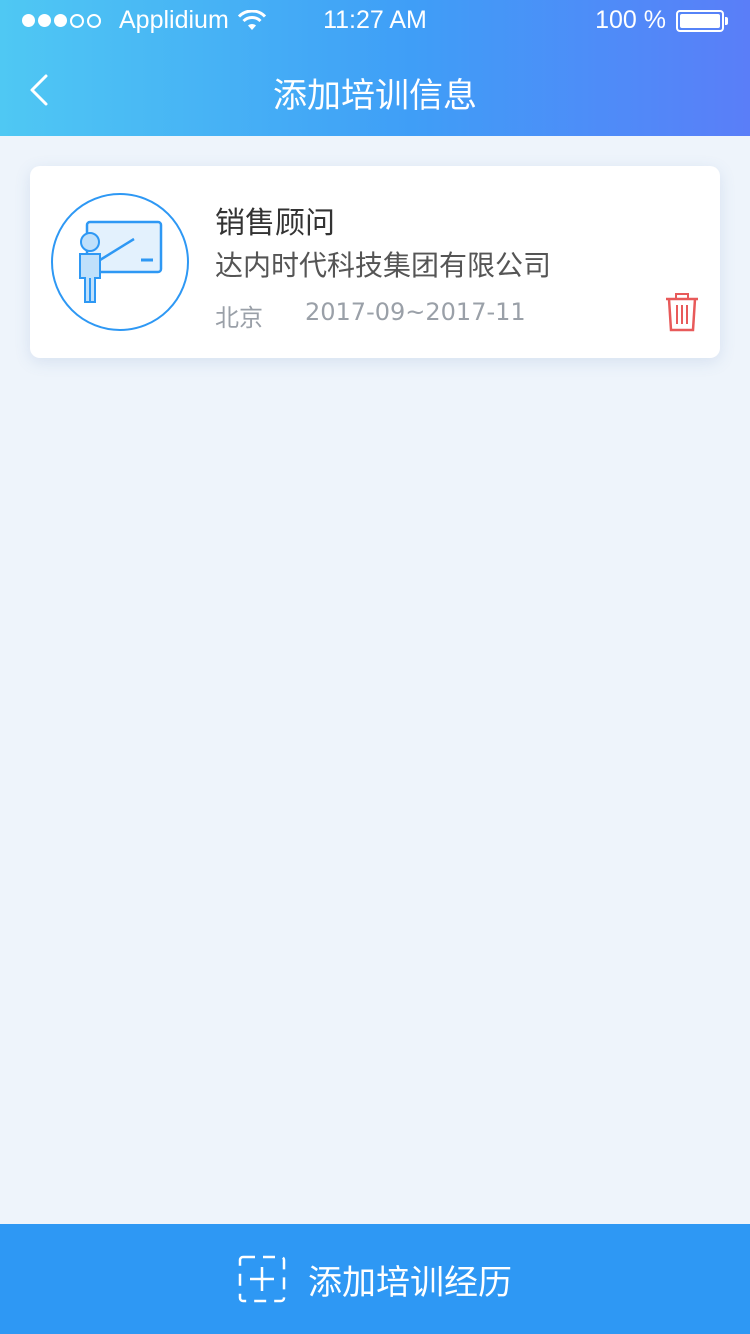 This screenshot has height=1334, width=750. What do you see at coordinates (120, 262) in the screenshot?
I see `teacher-board-icon` at bounding box center [120, 262].